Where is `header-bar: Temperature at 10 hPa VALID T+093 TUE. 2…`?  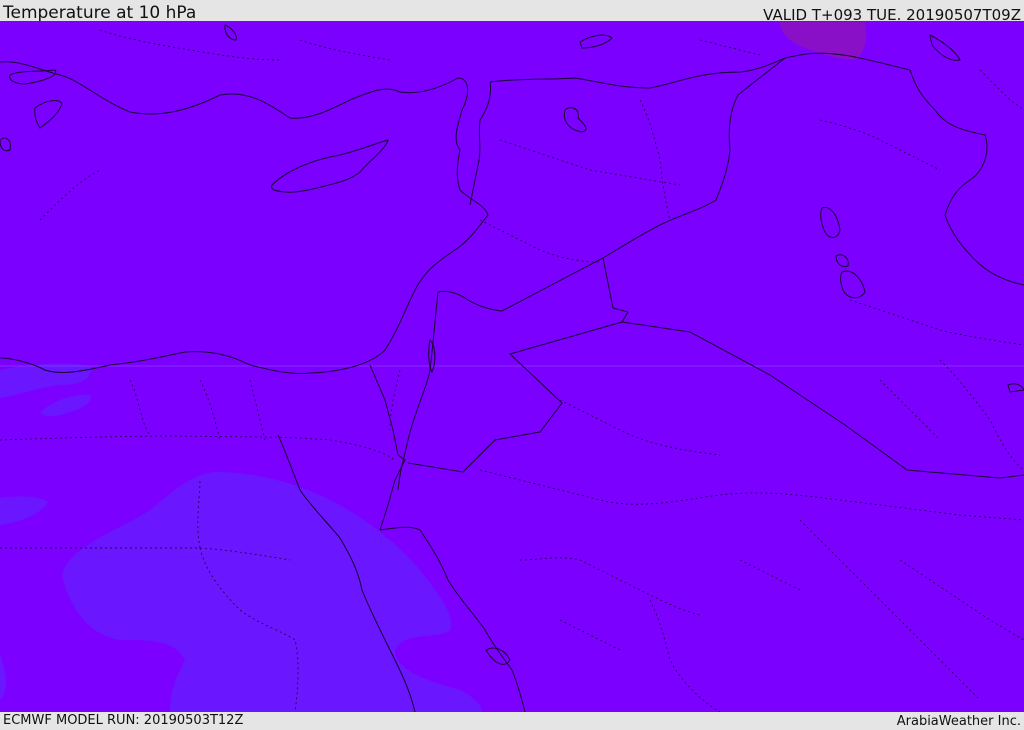 header-bar: Temperature at 10 hPa VALID T+093 TUE. 2… is located at coordinates (512, 12).